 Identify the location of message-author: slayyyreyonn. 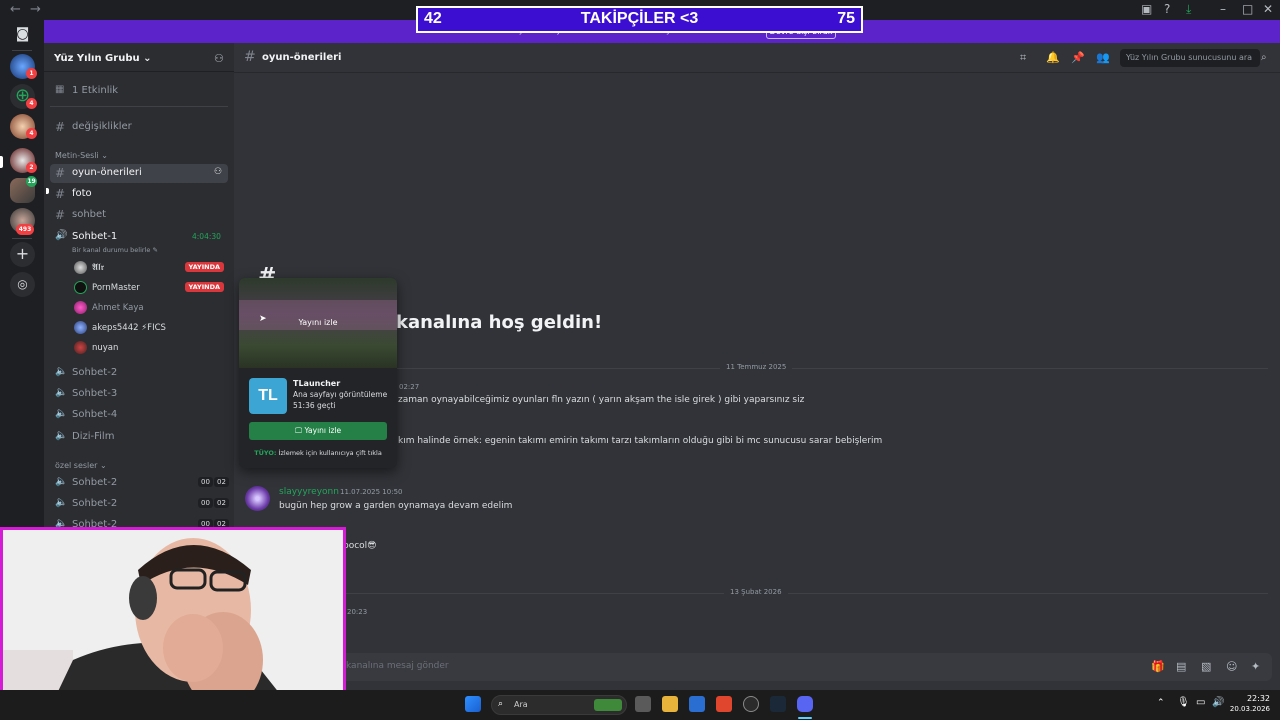
(309, 492).